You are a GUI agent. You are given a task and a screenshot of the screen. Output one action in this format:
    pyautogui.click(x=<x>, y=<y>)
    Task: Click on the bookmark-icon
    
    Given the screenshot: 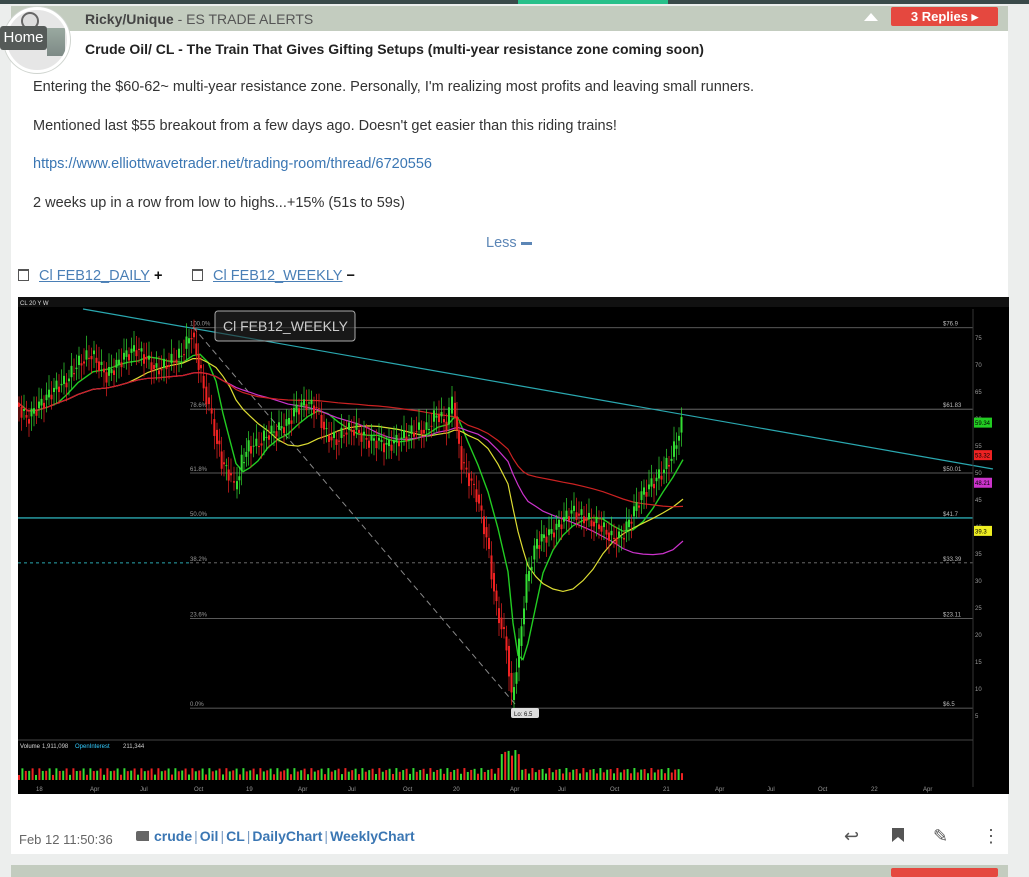 What is the action you would take?
    pyautogui.click(x=898, y=837)
    